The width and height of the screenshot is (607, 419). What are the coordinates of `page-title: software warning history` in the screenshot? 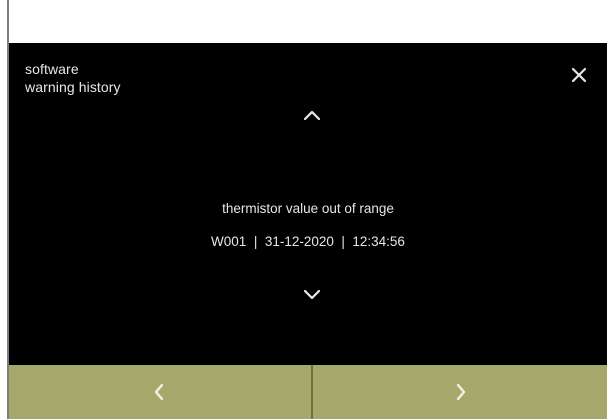 It's located at (73, 78).